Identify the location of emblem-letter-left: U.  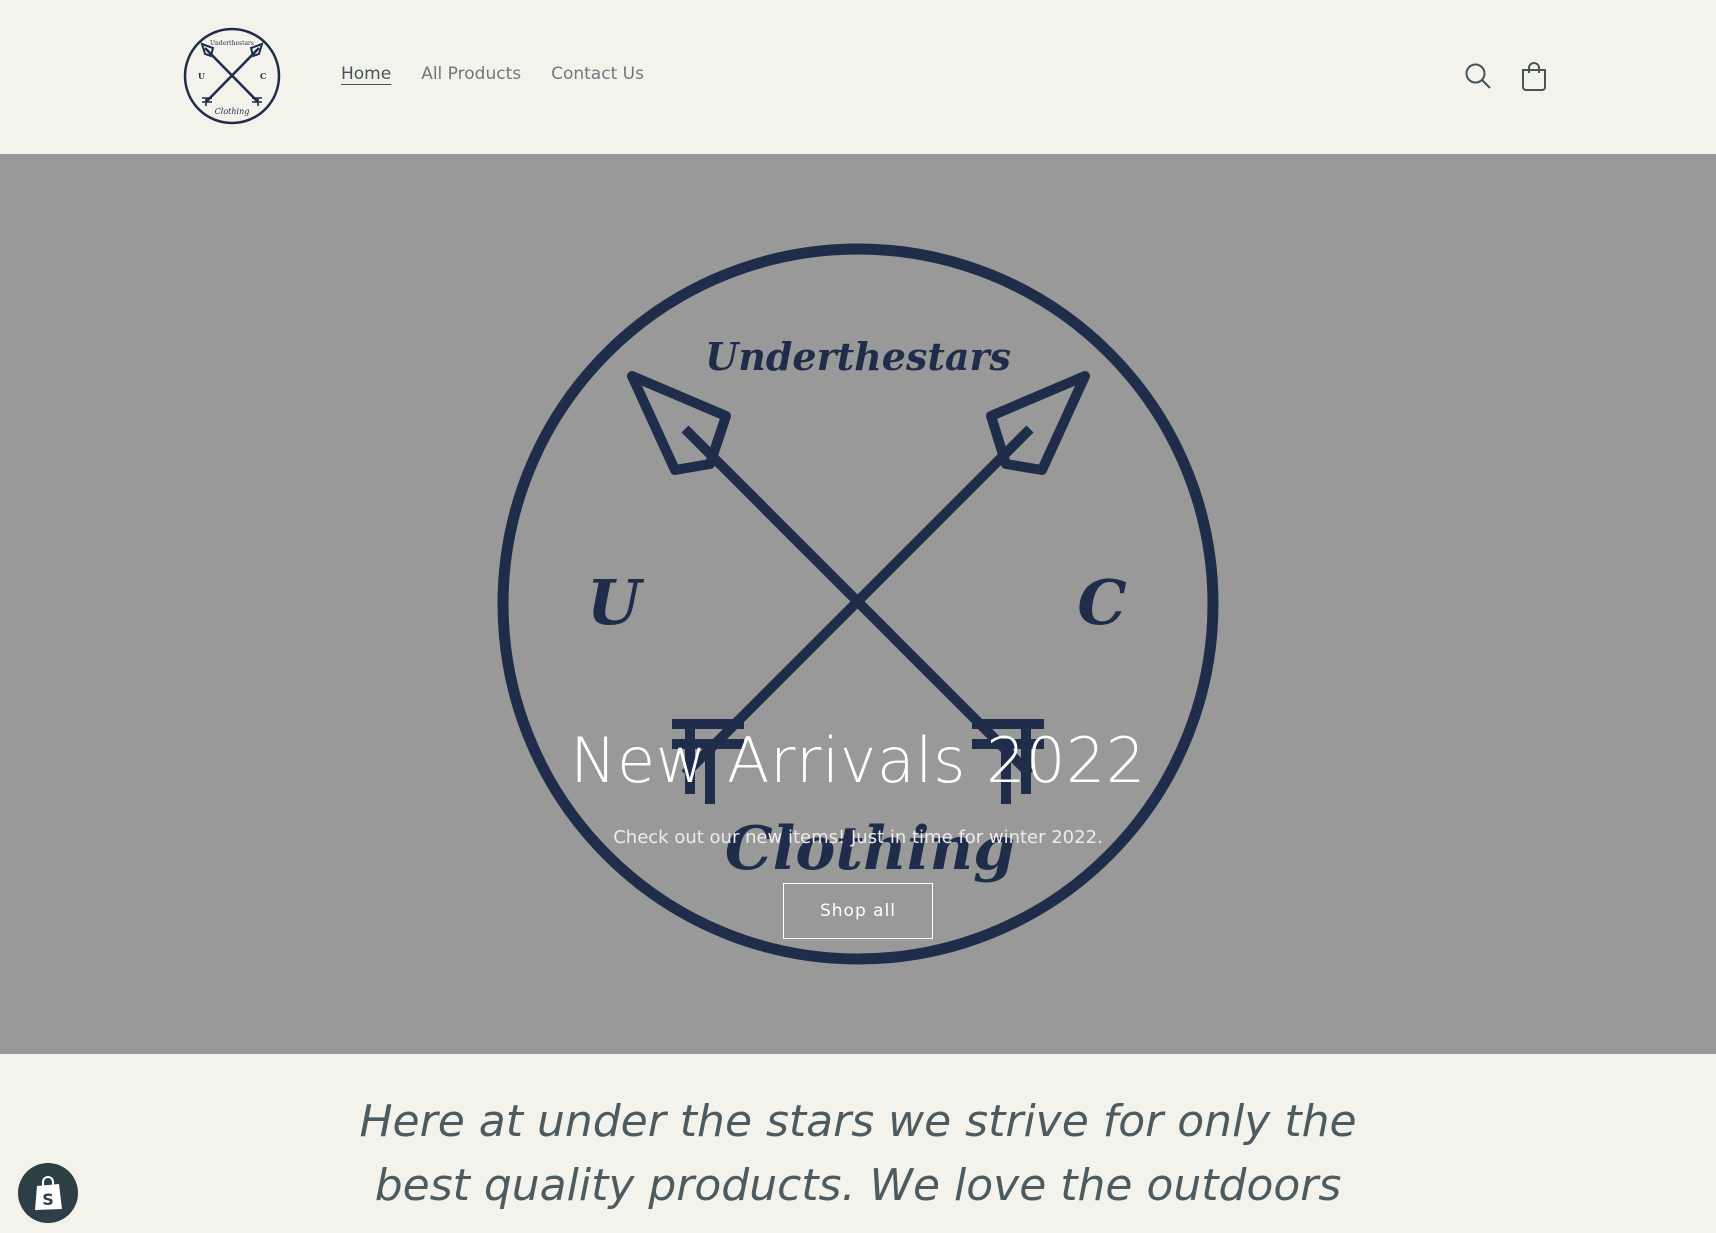
(616, 602).